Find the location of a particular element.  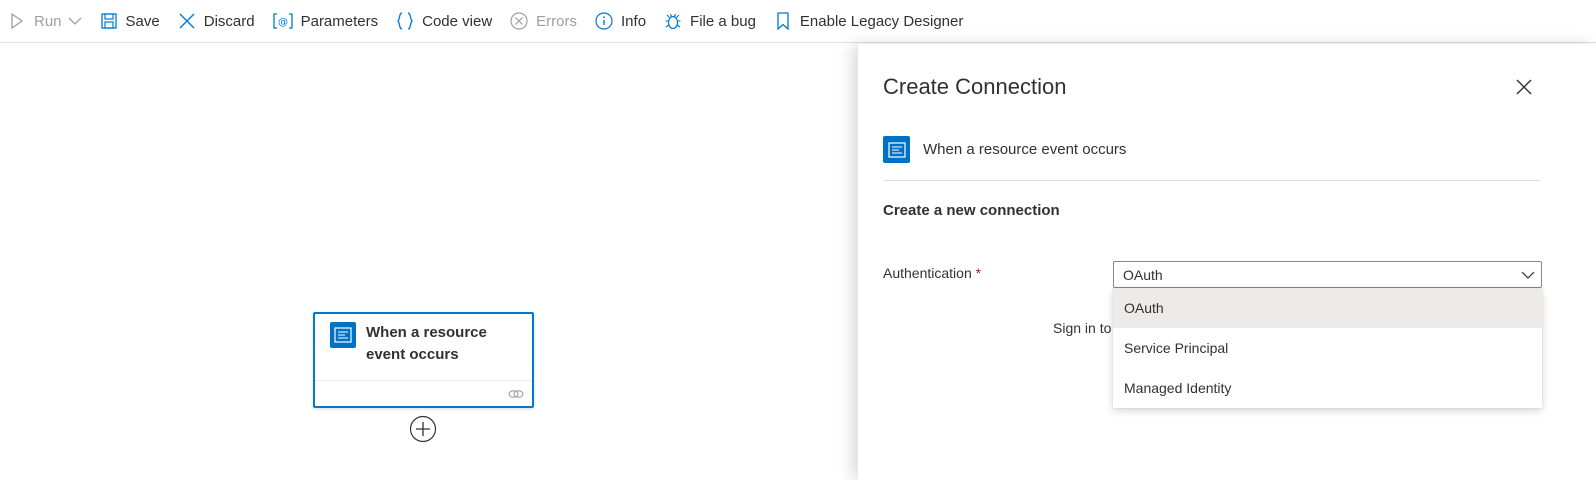

code-braces-icon is located at coordinates (405, 21).